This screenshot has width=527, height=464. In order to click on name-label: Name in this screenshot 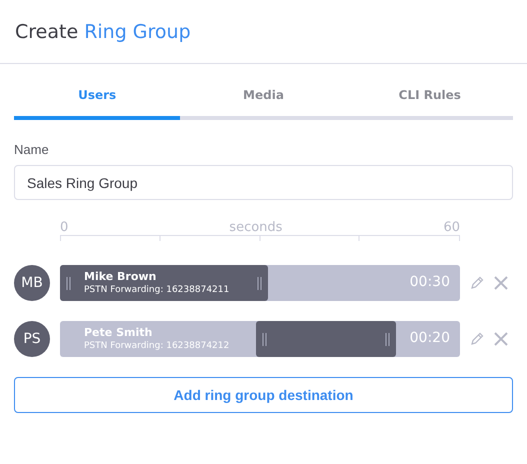, I will do `click(32, 149)`.